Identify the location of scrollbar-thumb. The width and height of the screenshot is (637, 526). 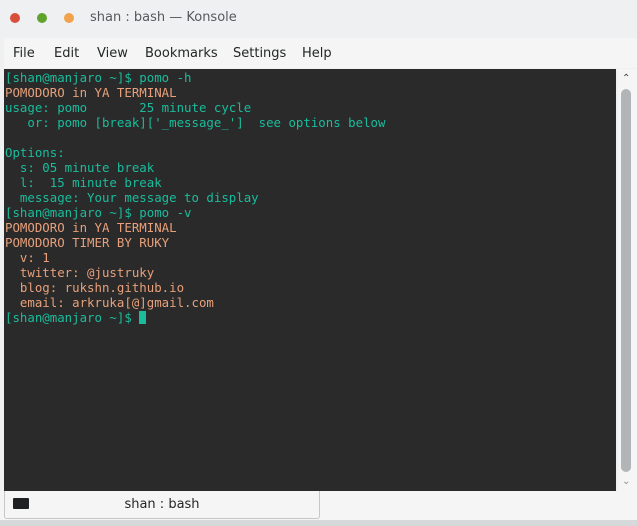
(626, 280).